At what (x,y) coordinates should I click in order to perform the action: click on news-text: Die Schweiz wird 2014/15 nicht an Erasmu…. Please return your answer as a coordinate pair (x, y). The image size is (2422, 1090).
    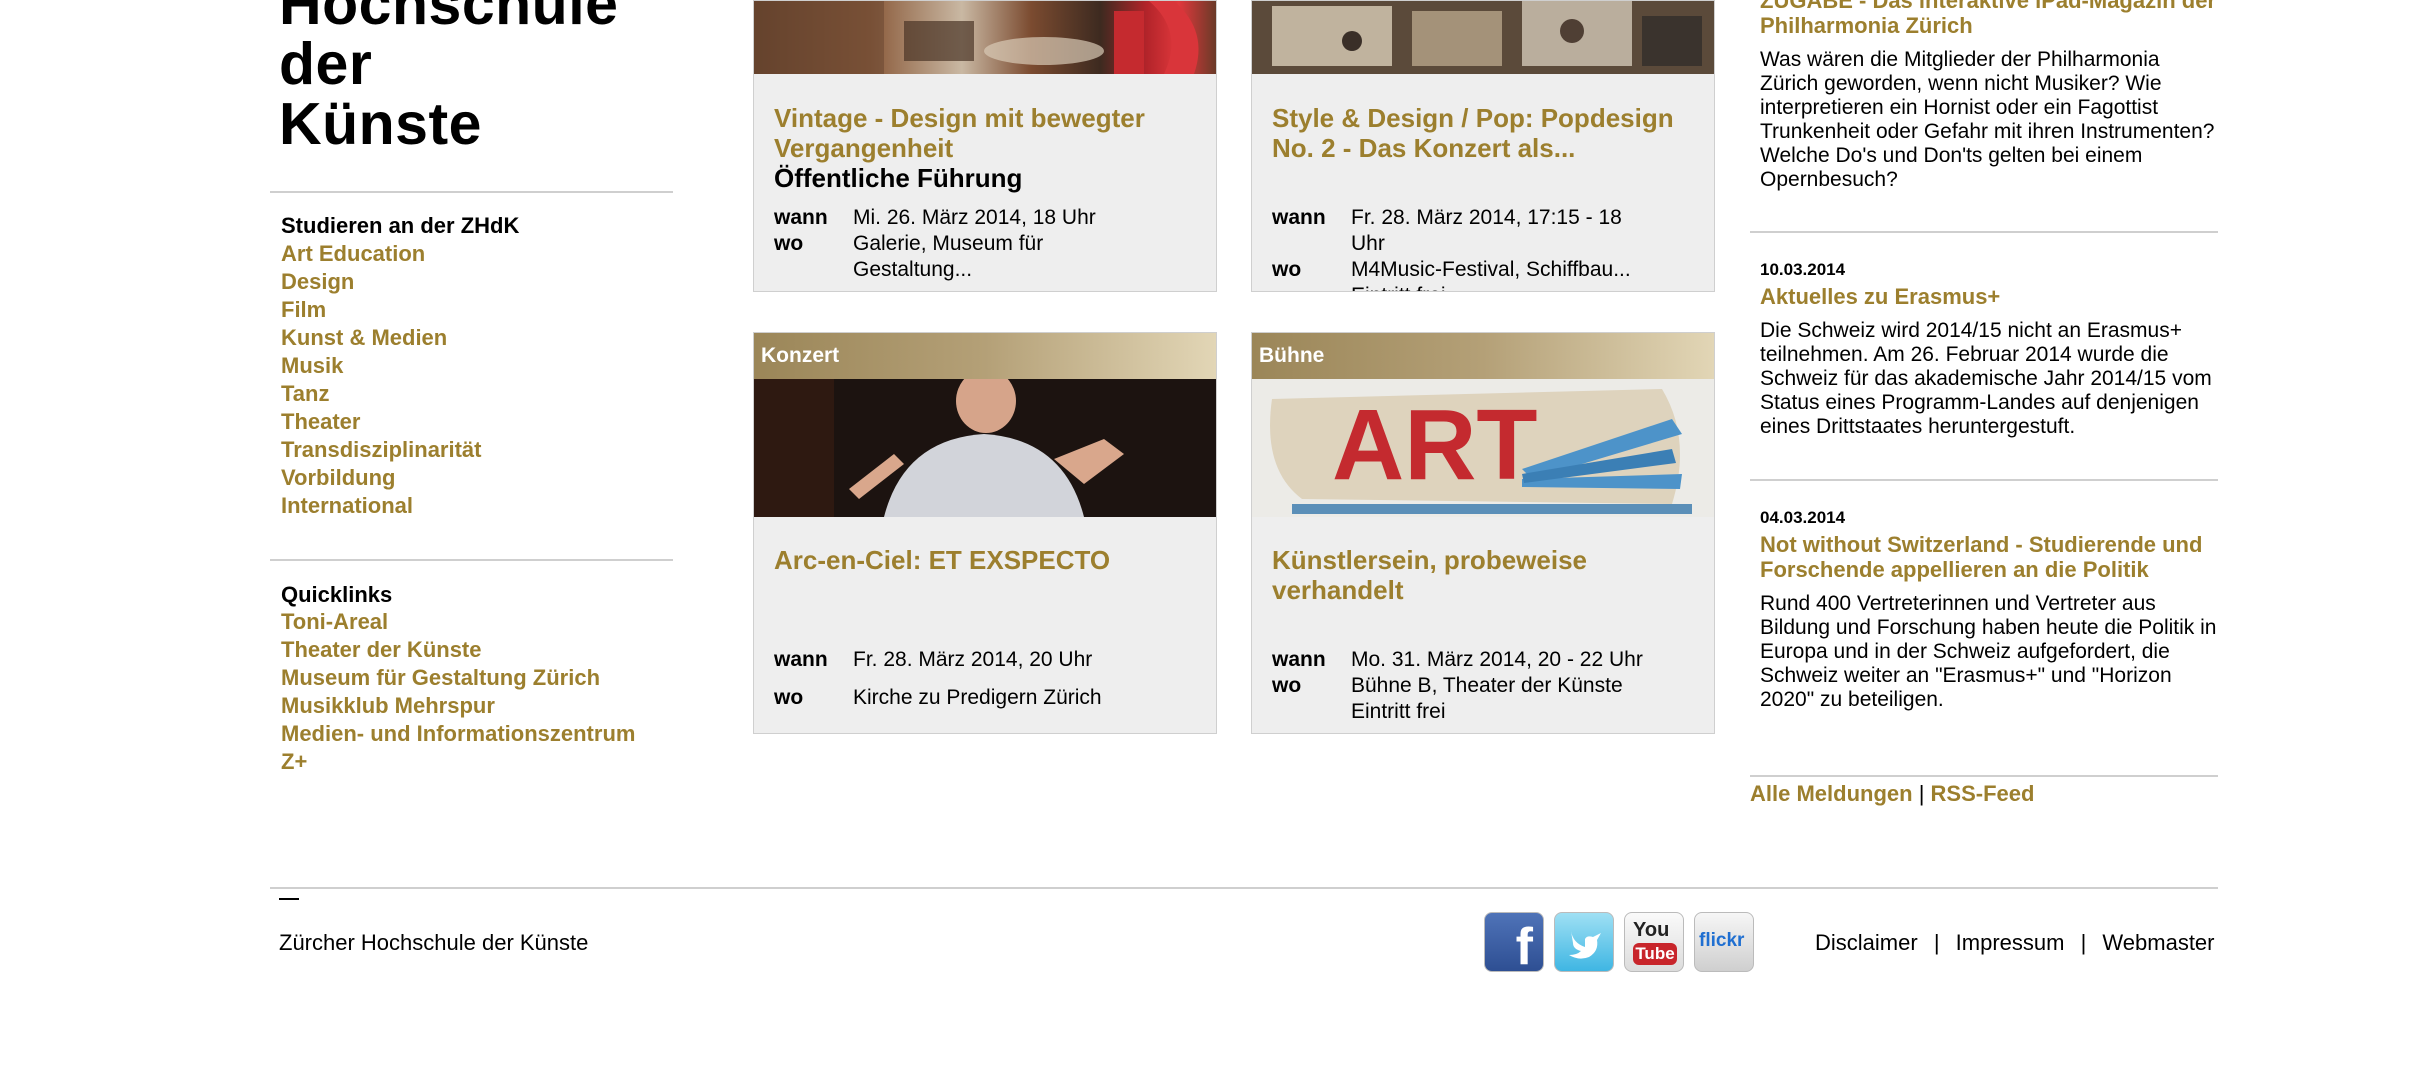
    Looking at the image, I should click on (1986, 378).